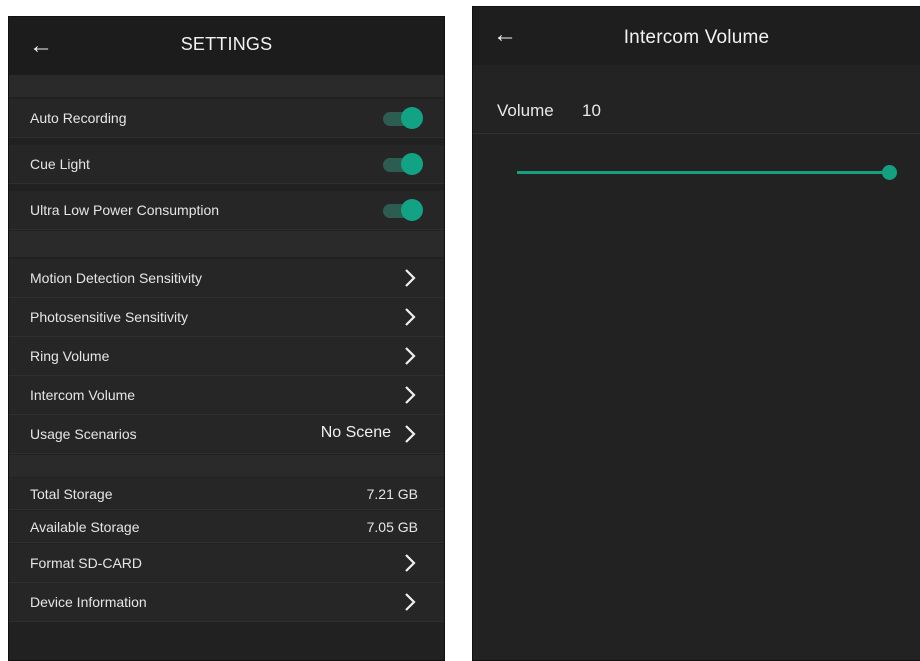 The height and width of the screenshot is (661, 920). What do you see at coordinates (355, 432) in the screenshot?
I see `usage-scenario-value: No Scene` at bounding box center [355, 432].